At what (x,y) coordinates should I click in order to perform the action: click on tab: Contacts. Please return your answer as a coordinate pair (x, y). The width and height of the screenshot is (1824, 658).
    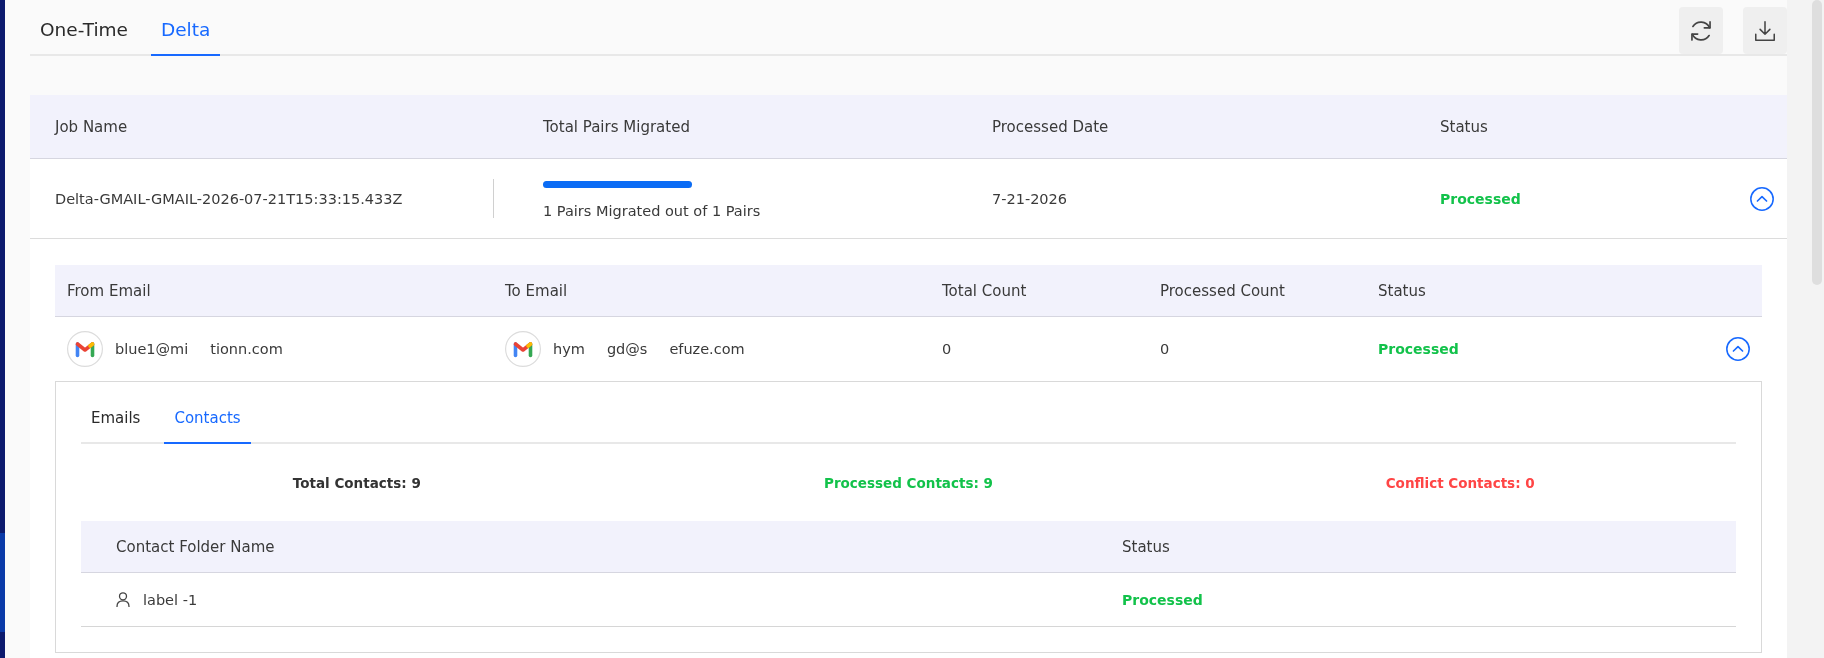
    Looking at the image, I should click on (207, 419).